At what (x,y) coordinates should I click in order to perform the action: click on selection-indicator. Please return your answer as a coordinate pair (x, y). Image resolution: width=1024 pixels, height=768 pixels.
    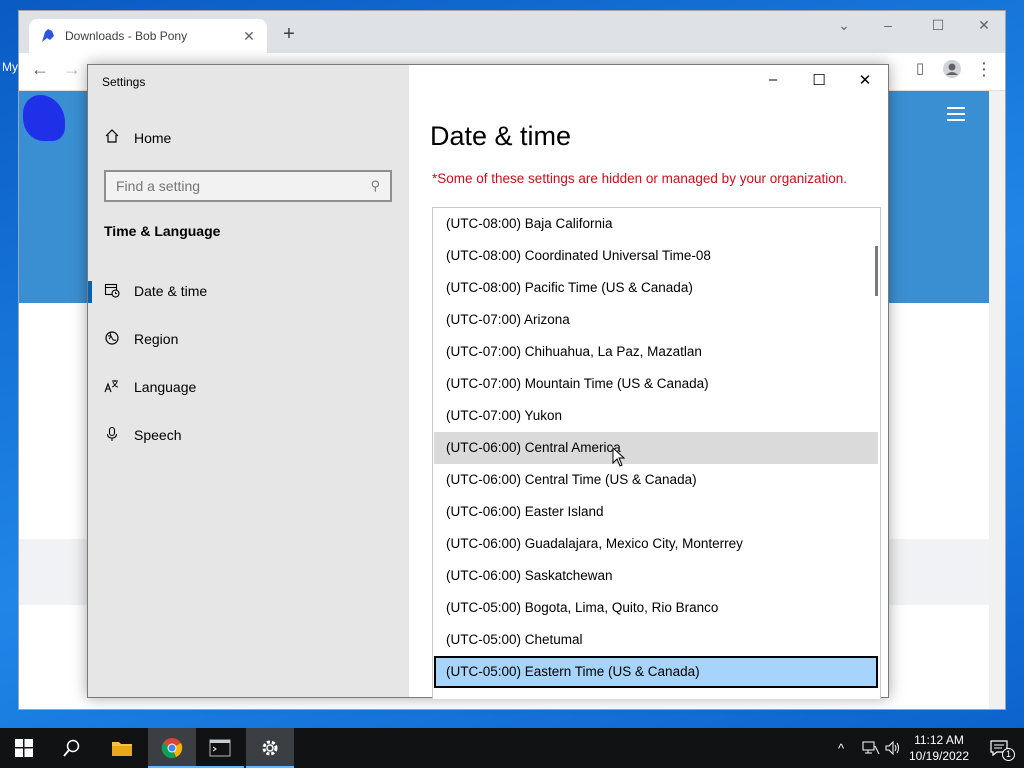
    Looking at the image, I should click on (90, 292).